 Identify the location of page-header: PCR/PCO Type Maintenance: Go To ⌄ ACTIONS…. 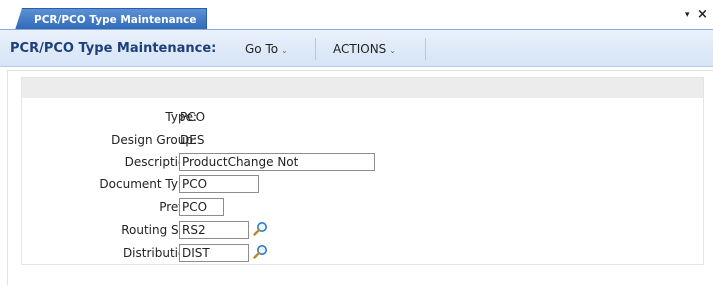
(356, 48).